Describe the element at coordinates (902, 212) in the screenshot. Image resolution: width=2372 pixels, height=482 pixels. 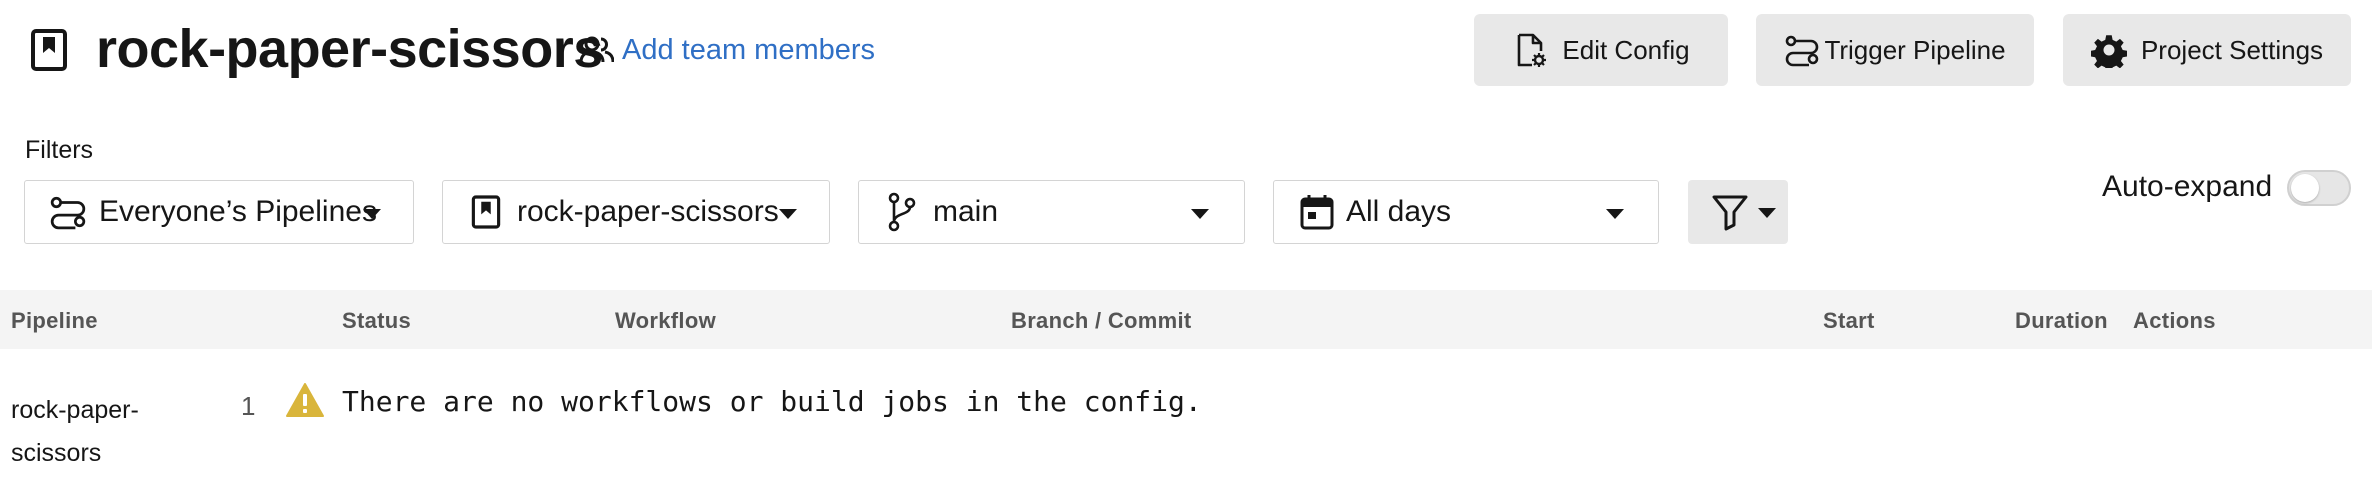
I see `git-branch-icon` at that location.